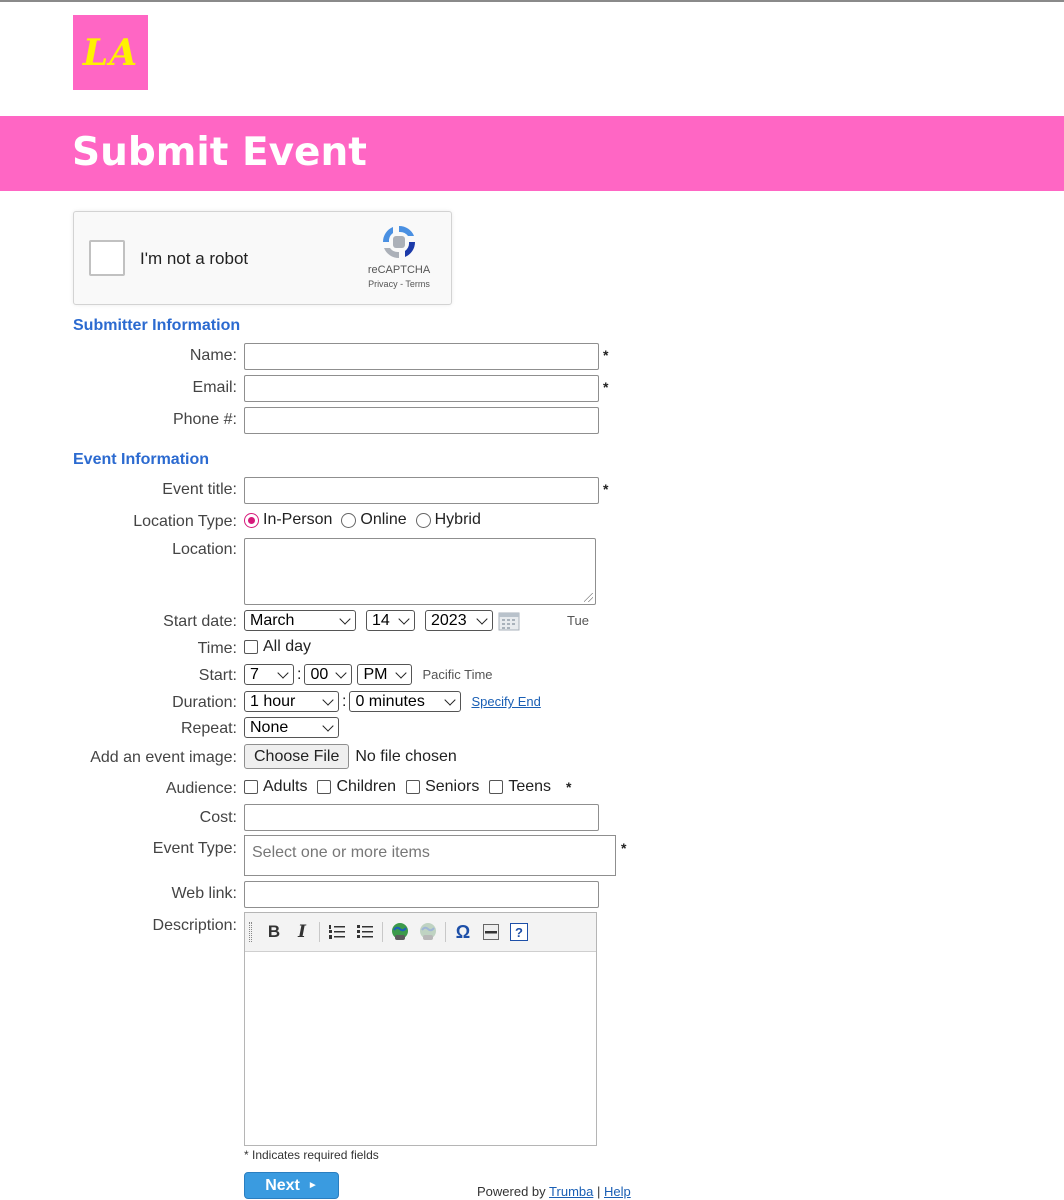 The image size is (1064, 1200). What do you see at coordinates (274, 932) in the screenshot?
I see `bold-icon: B` at bounding box center [274, 932].